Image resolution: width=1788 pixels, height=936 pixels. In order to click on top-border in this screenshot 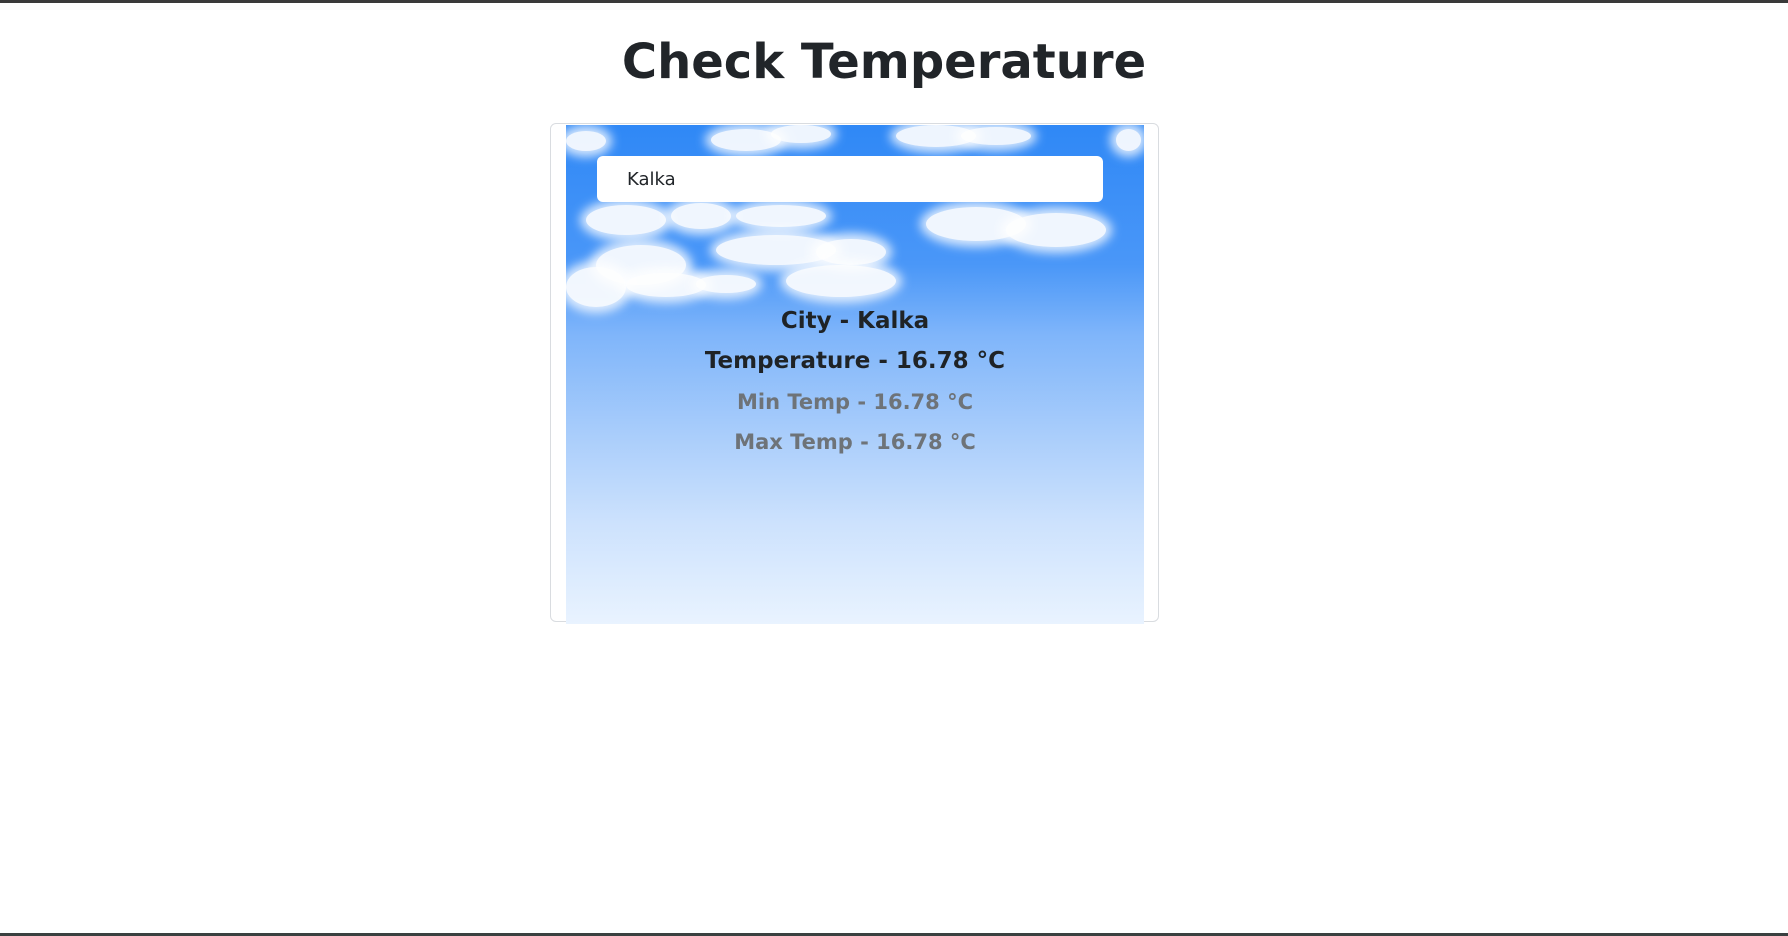, I will do `click(894, 1)`.